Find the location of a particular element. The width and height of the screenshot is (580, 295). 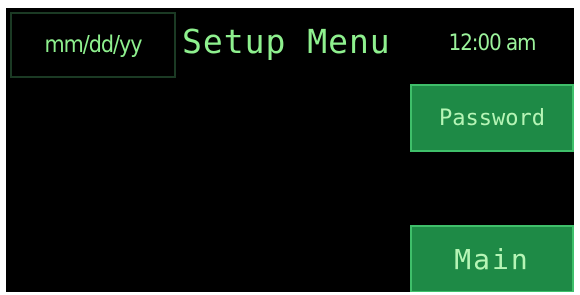

main-button: Main is located at coordinates (492, 258).